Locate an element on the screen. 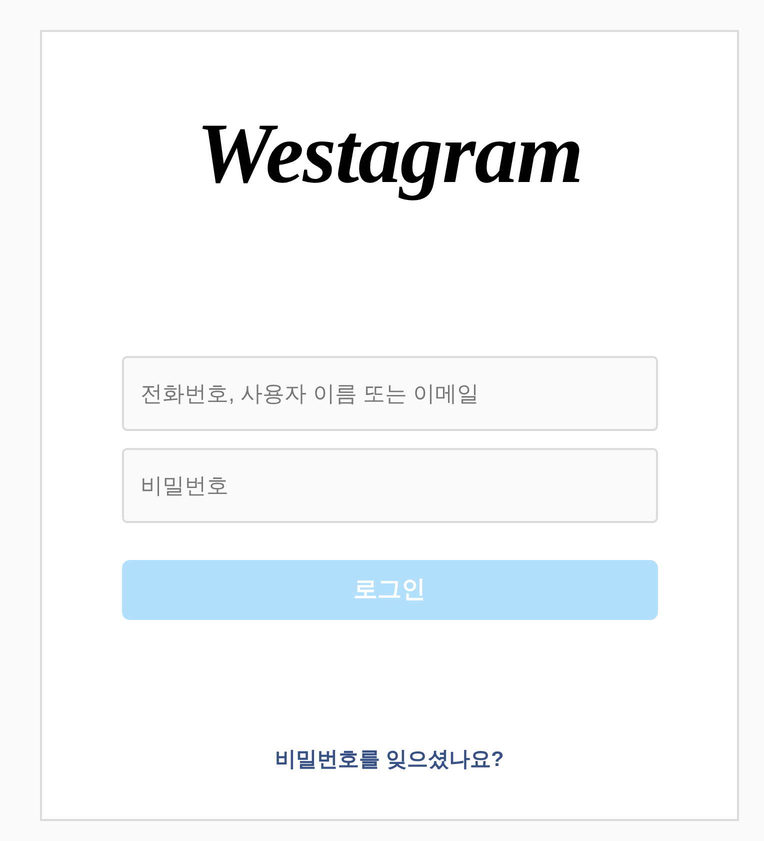  logo: Westagram is located at coordinates (389, 156).